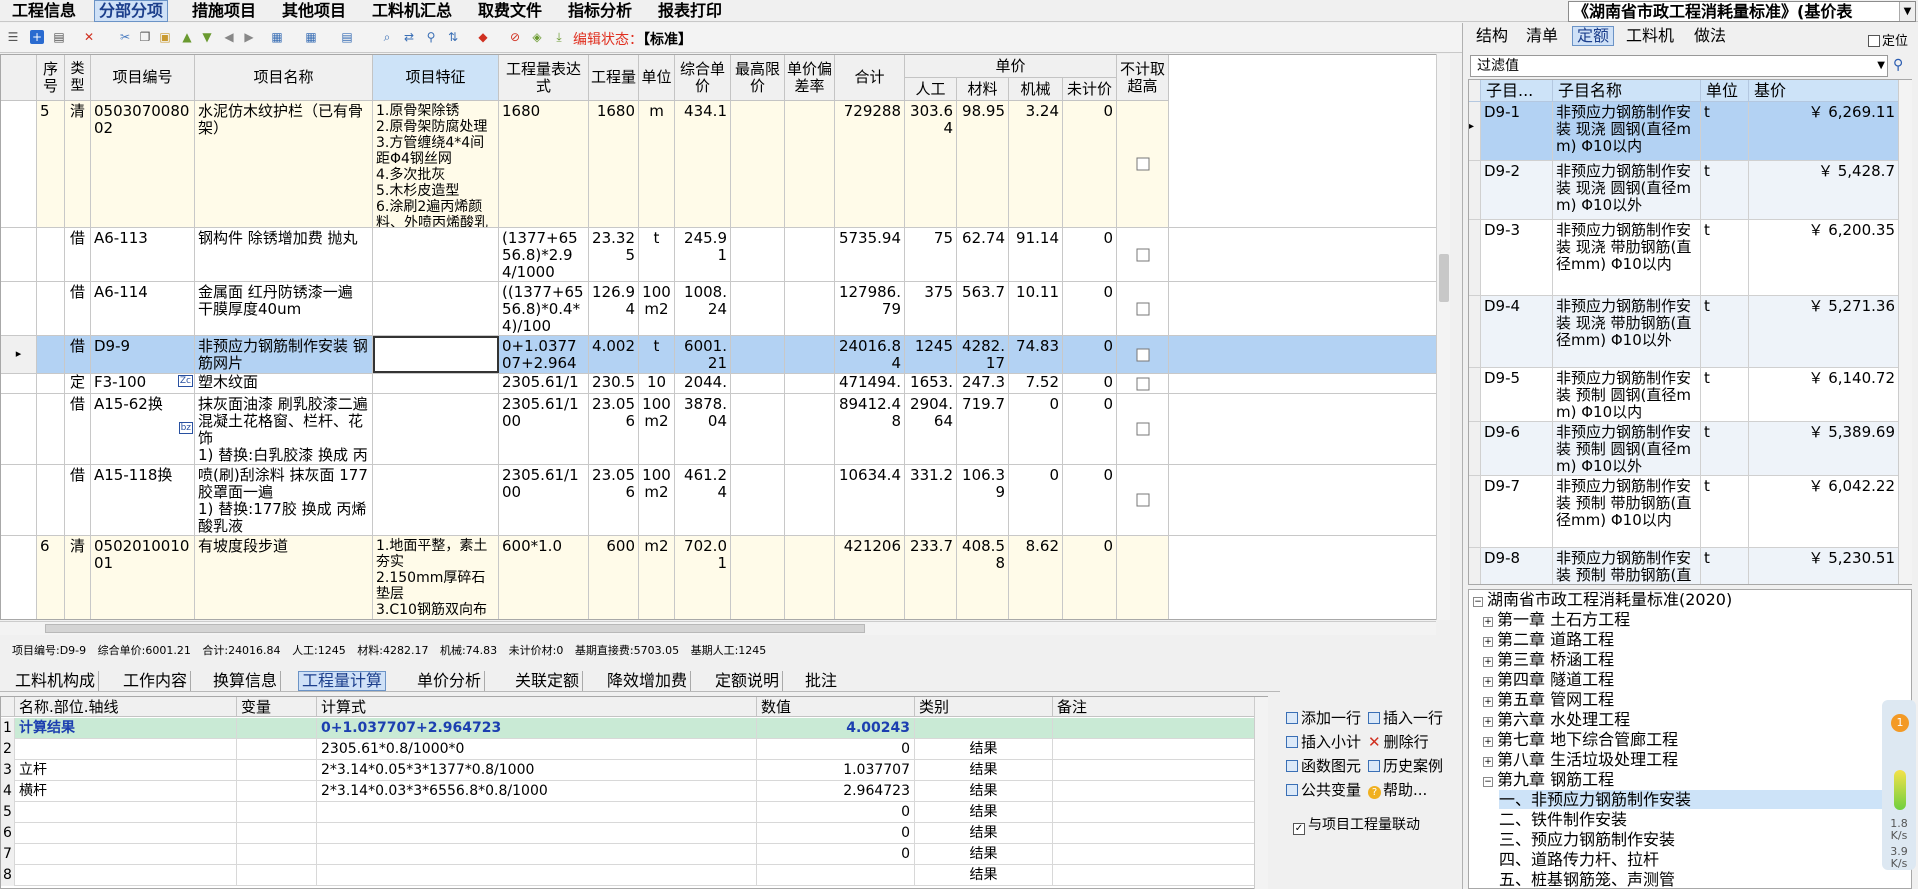 This screenshot has width=1918, height=889. I want to click on calc-row: 2 2305.61*0.8/1000*0 0 结果, so click(628, 749).